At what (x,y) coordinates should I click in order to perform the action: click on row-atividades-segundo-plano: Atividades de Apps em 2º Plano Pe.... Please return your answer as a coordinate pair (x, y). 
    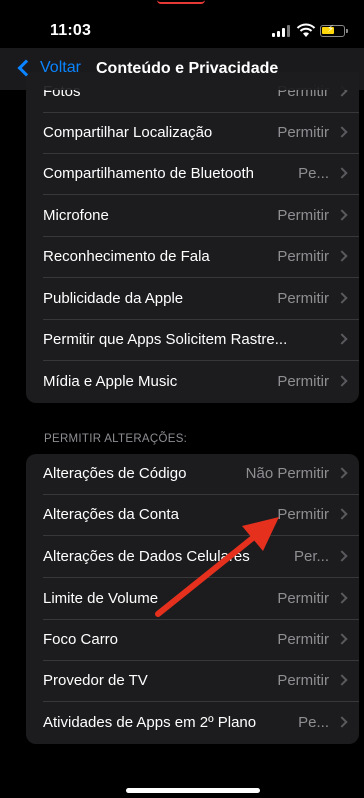
    Looking at the image, I should click on (192, 723).